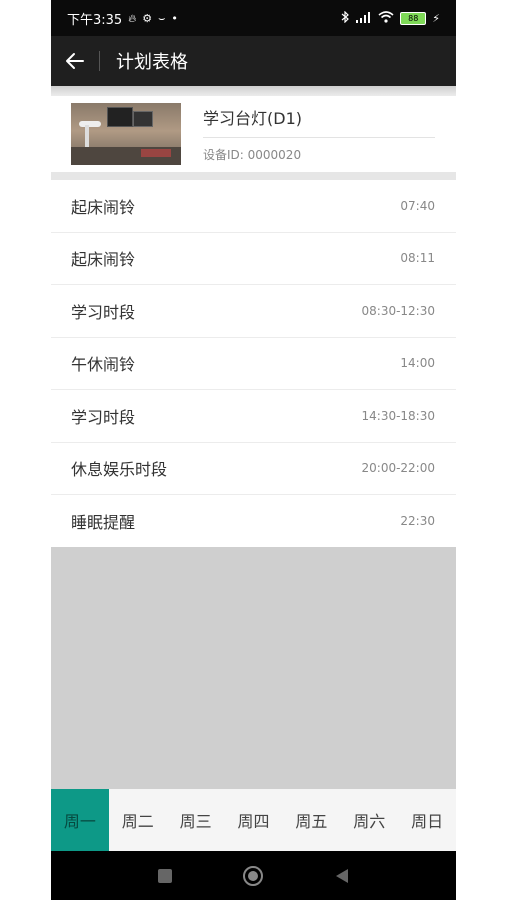 This screenshot has height=900, width=506. I want to click on schedule-row: 午休闹铃 14:00, so click(253, 364).